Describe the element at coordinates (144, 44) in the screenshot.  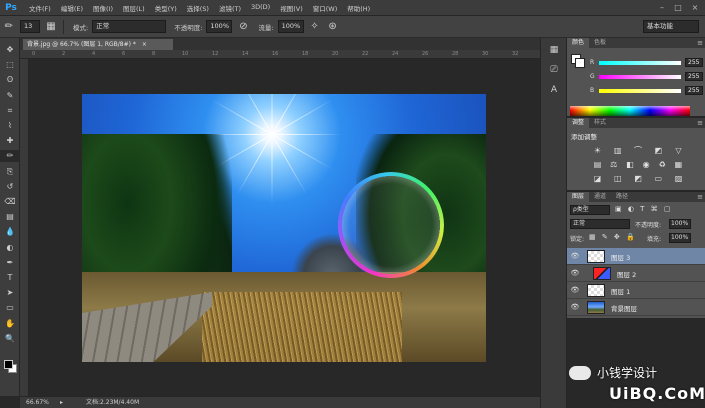
I see `document-tab-close-icon: ×` at that location.